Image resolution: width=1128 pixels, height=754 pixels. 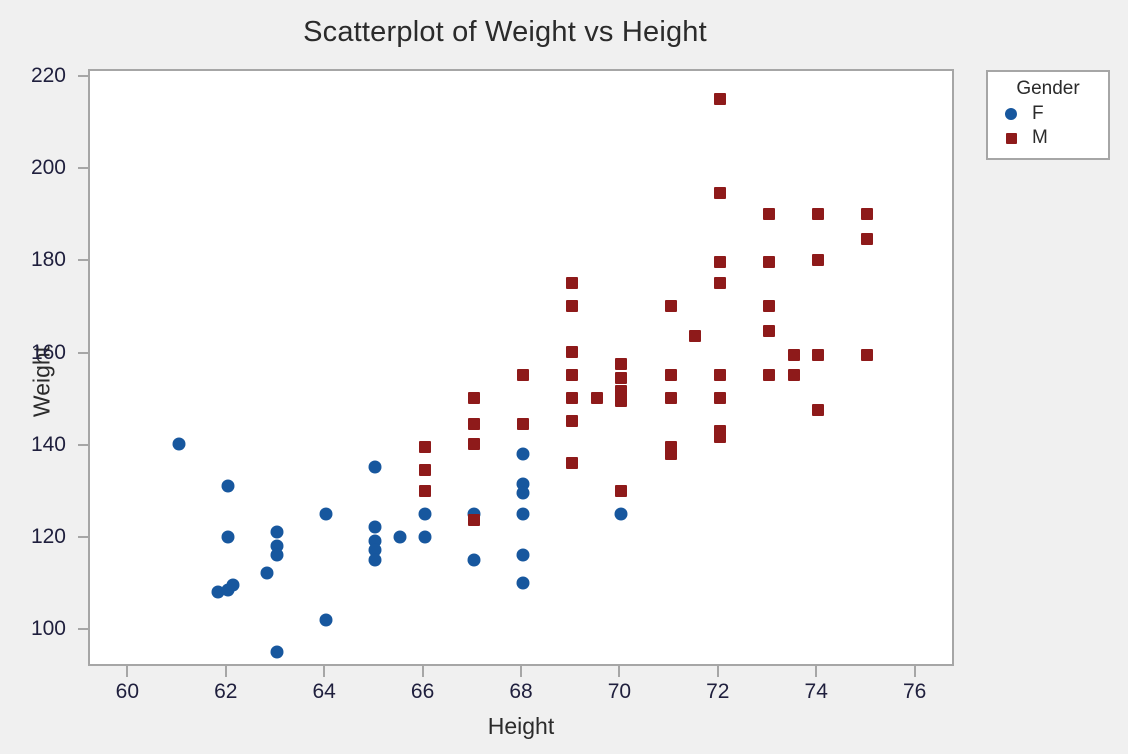 I want to click on square-marker-icon, so click(x=1011, y=138).